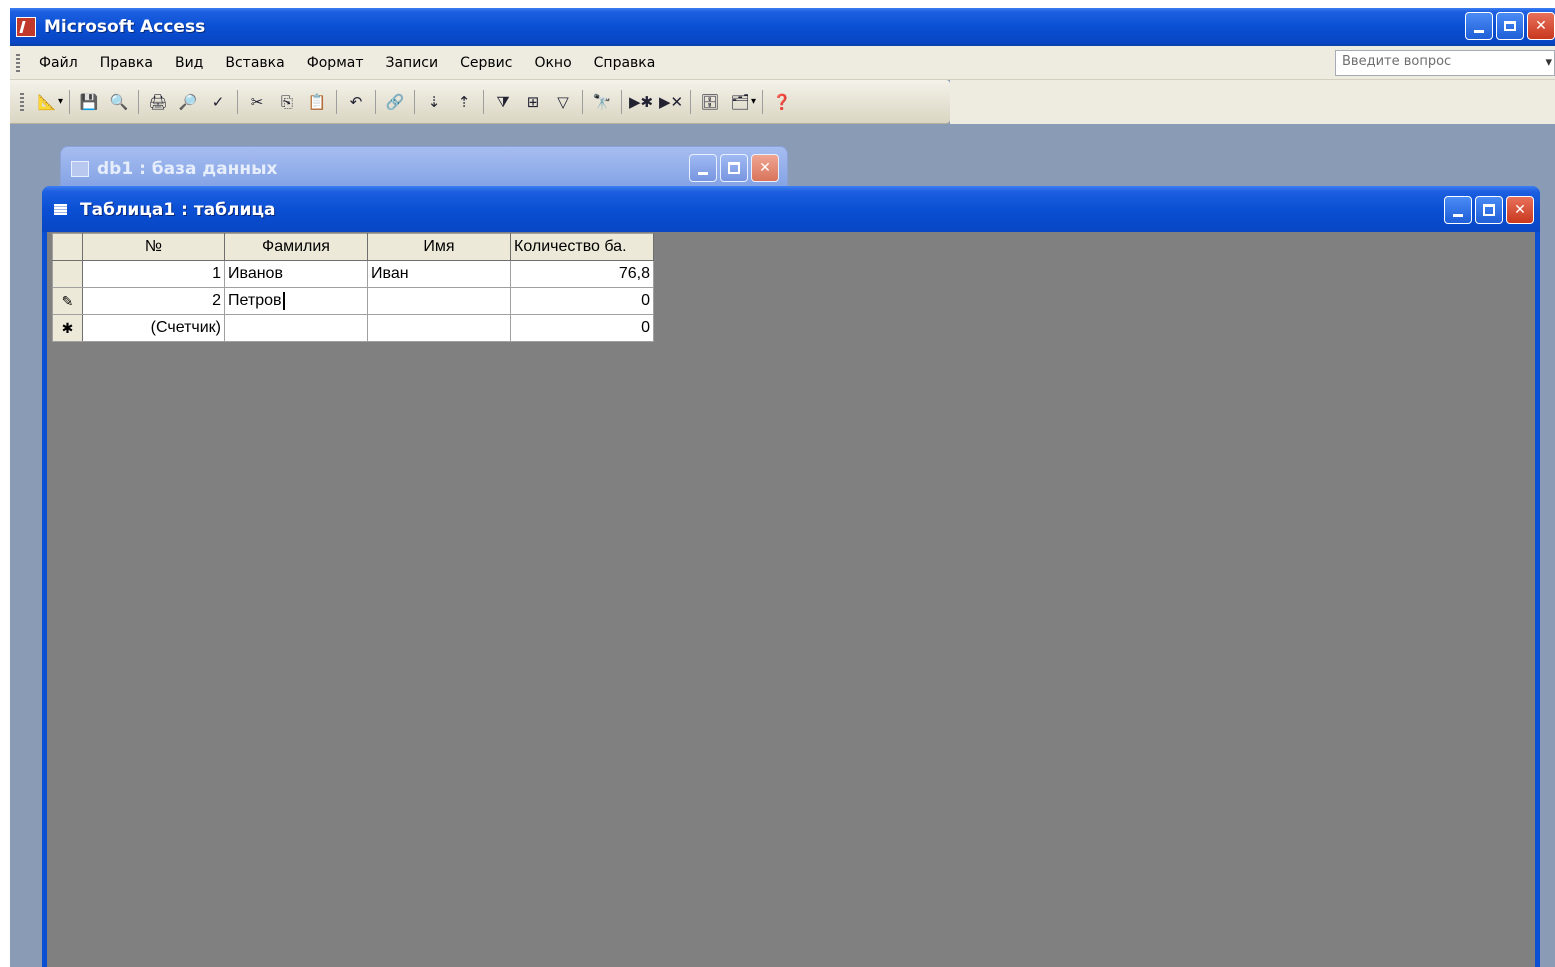 The image size is (1555, 967). What do you see at coordinates (582, 274) in the screenshot?
I see `cell-quantity: 76,8` at bounding box center [582, 274].